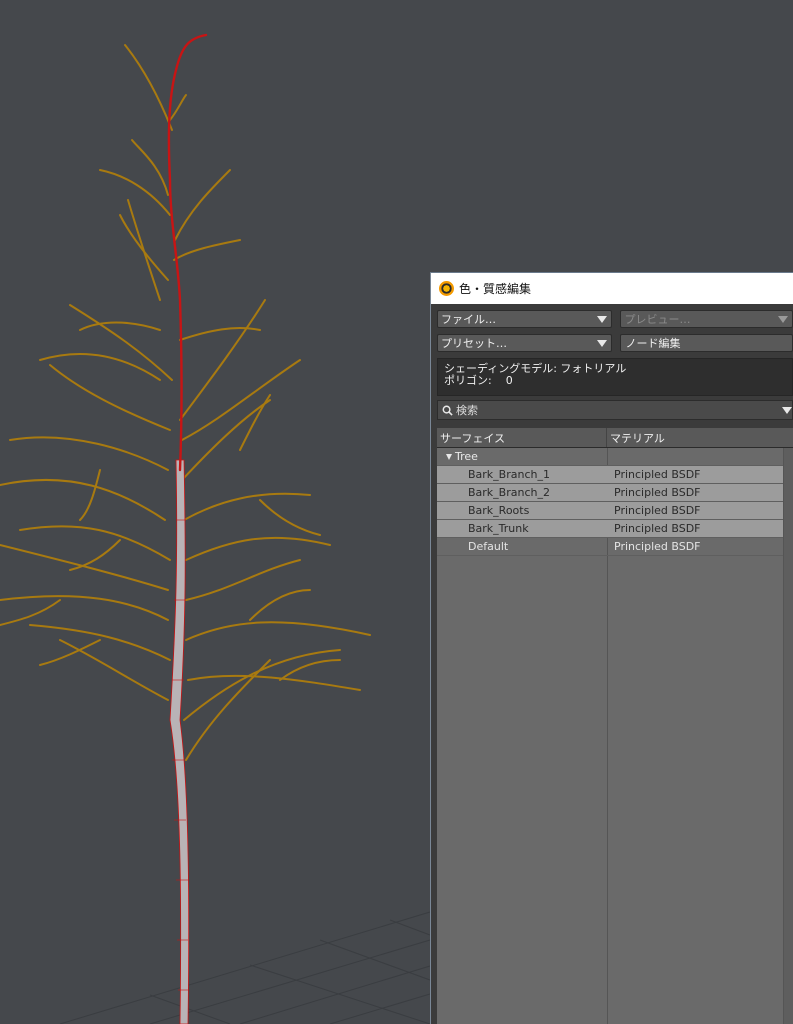 This screenshot has height=1024, width=793. What do you see at coordinates (449, 456) in the screenshot?
I see `triangle-down-icon` at bounding box center [449, 456].